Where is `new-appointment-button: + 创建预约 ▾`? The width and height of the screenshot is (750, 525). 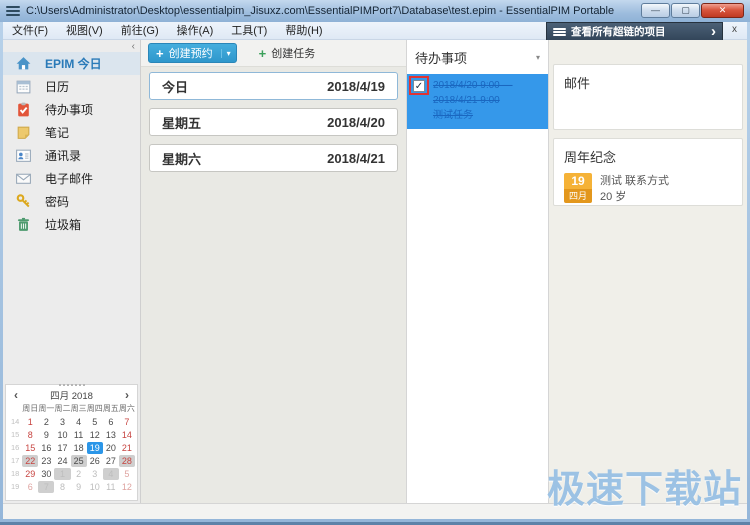 new-appointment-button: + 创建预约 ▾ is located at coordinates (192, 53).